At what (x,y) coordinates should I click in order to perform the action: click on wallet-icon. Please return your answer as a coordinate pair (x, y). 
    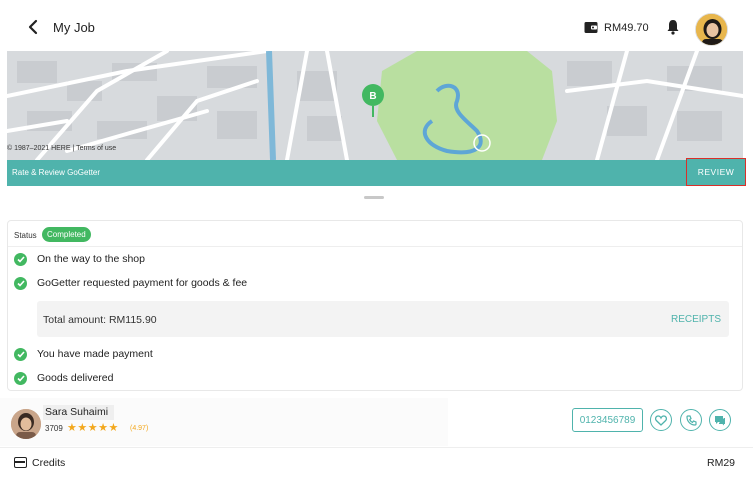
    Looking at the image, I should click on (591, 27).